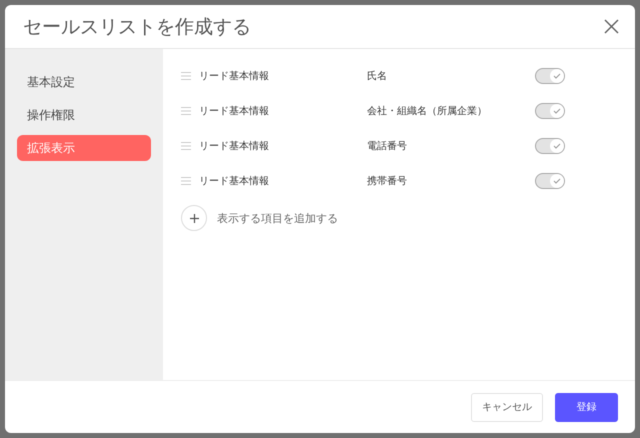 This screenshot has width=640, height=438. I want to click on submit-button: 登録, so click(586, 407).